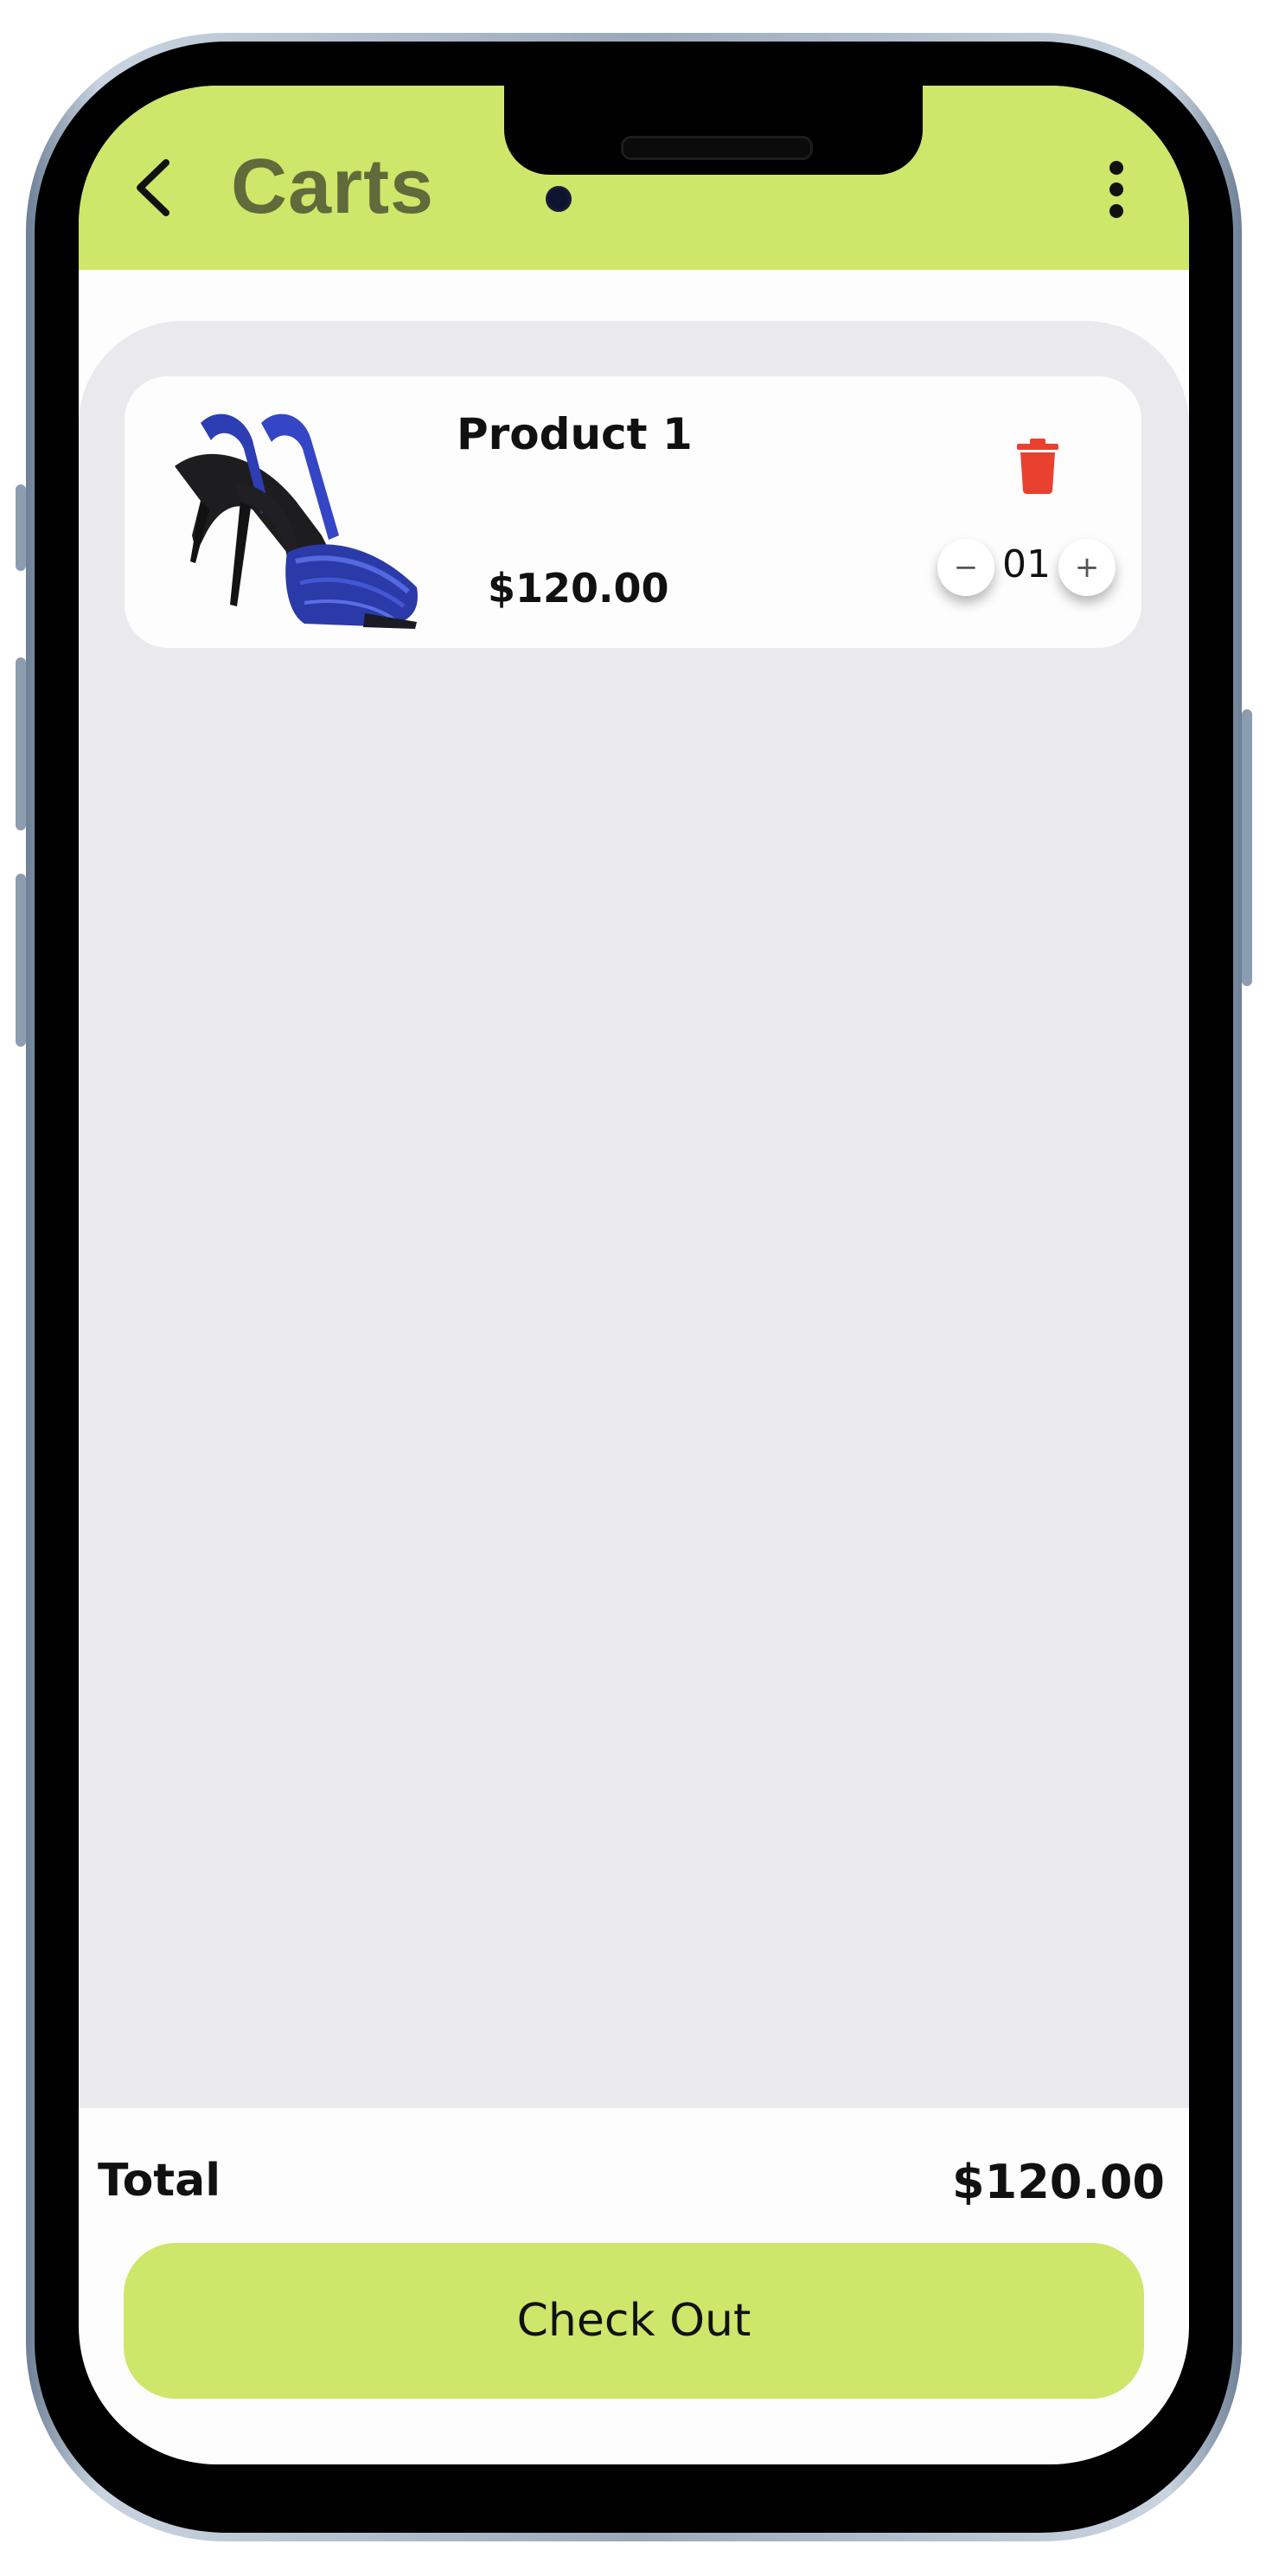 The width and height of the screenshot is (1266, 2576). I want to click on increase-quantity-button: +, so click(1087, 567).